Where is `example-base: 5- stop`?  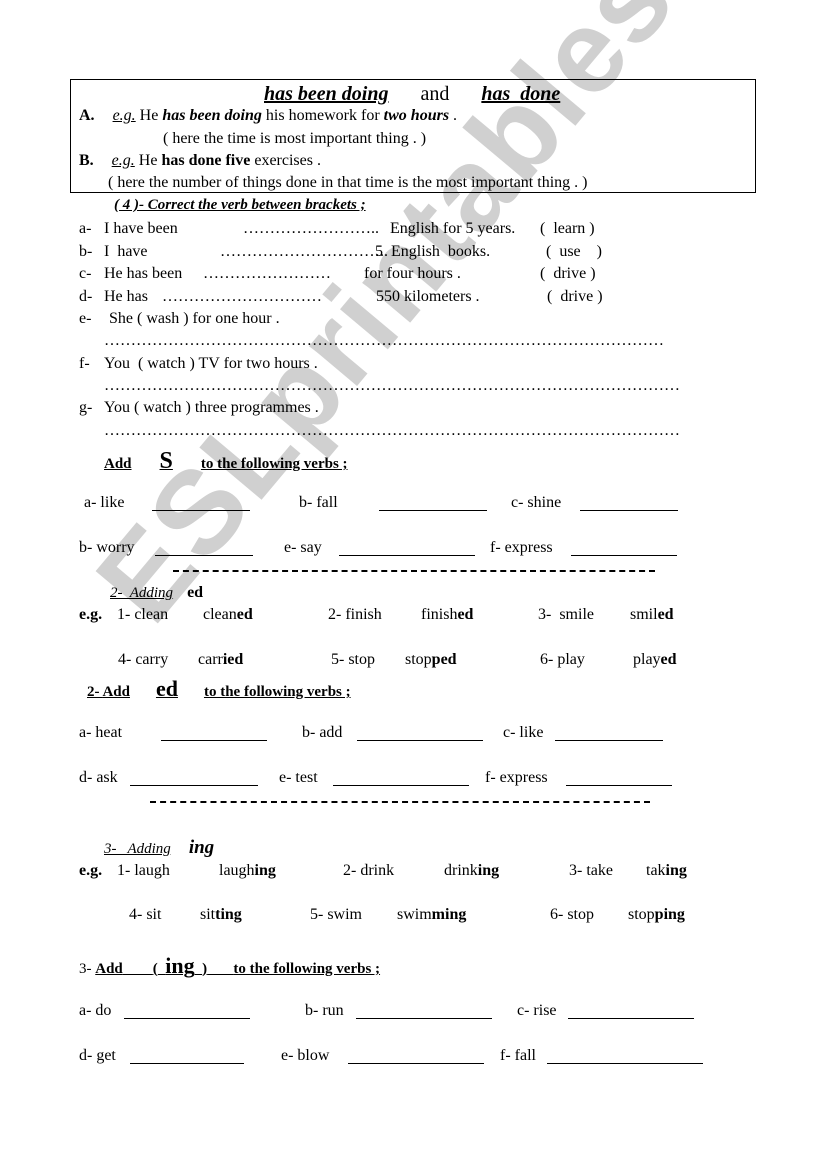 example-base: 5- stop is located at coordinates (353, 659).